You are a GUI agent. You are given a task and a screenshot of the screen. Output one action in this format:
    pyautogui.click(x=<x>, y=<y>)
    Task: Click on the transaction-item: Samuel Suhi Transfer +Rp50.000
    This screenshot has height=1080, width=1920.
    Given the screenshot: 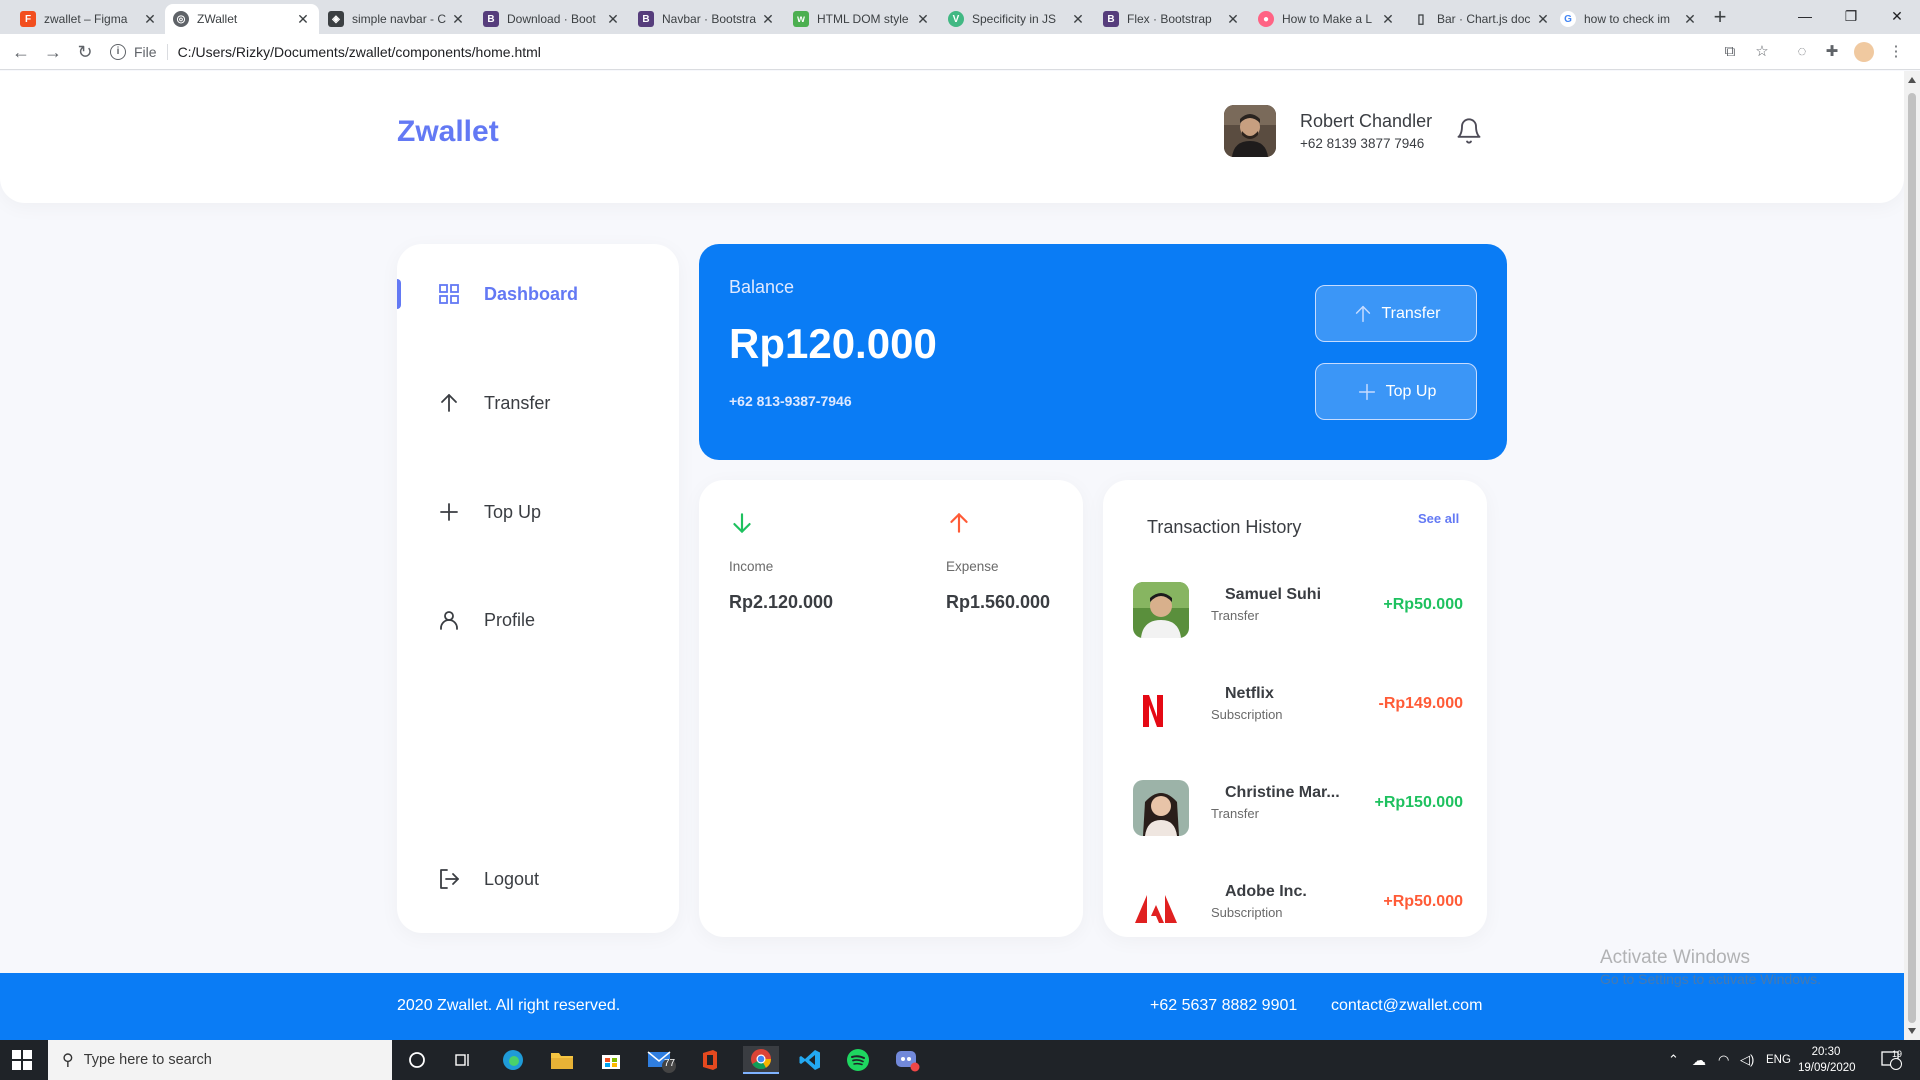 What is the action you would take?
    pyautogui.click(x=1298, y=609)
    